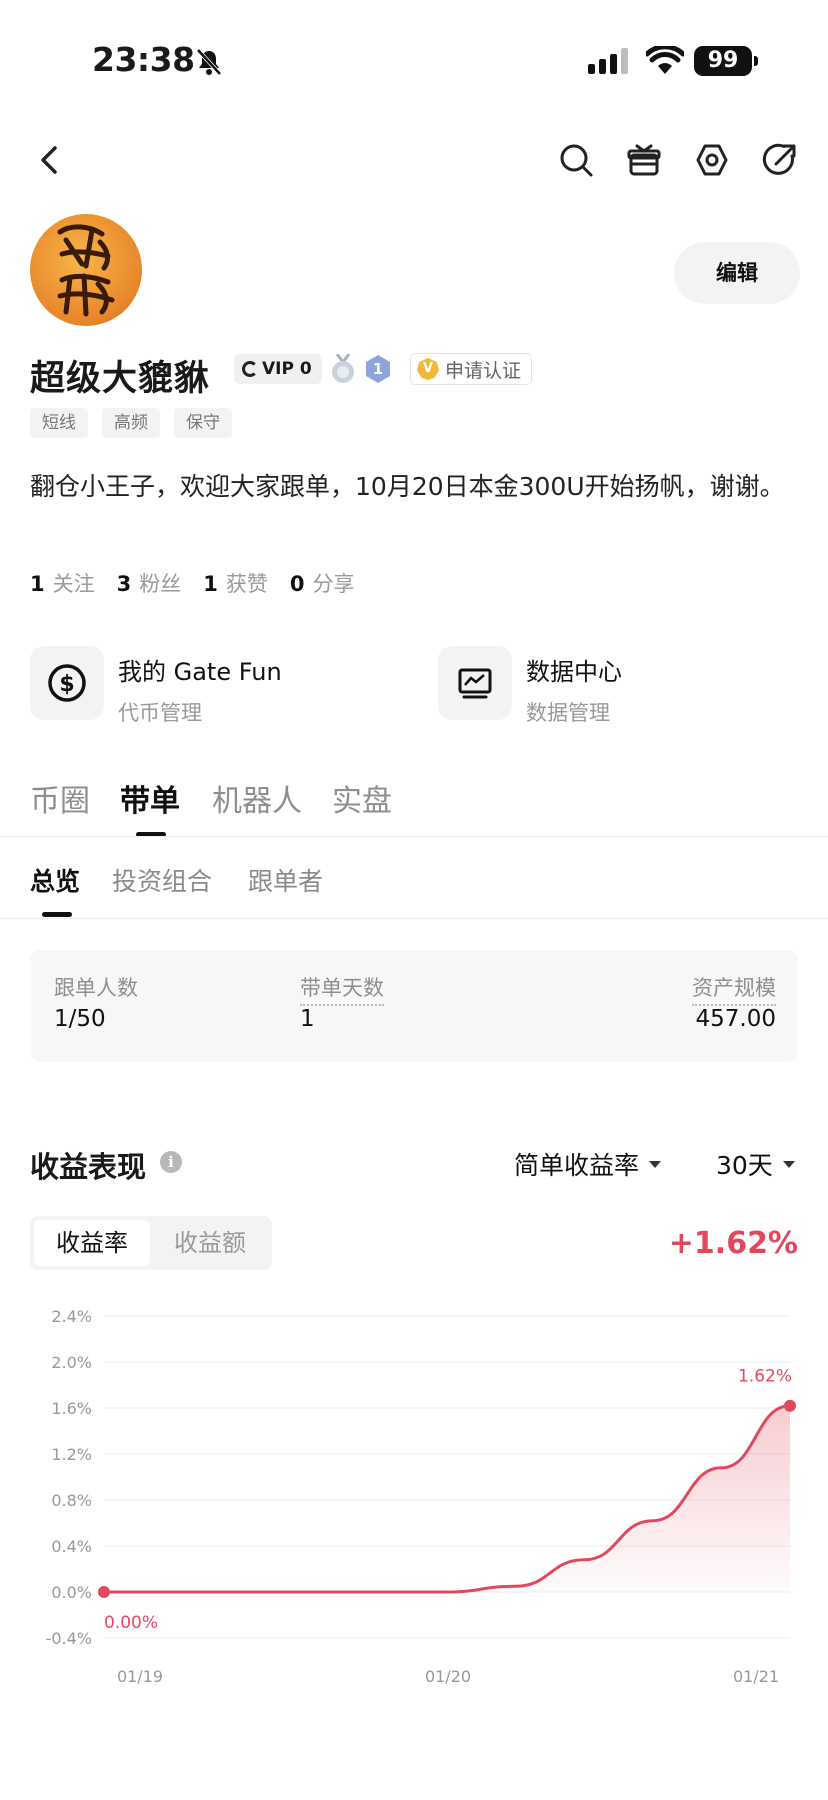  I want to click on search-icon, so click(576, 160).